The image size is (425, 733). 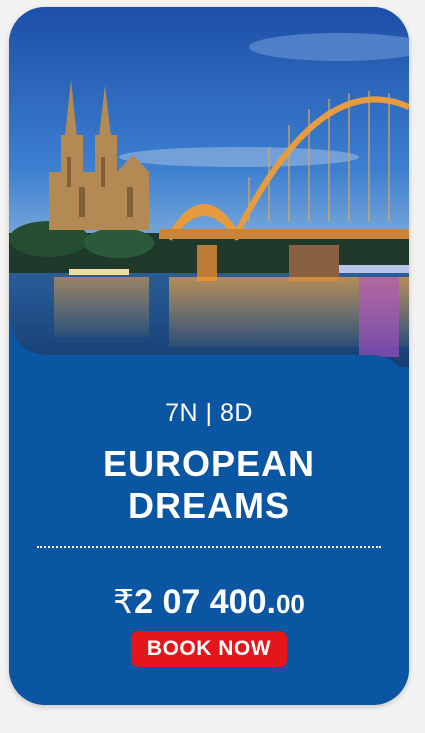 What do you see at coordinates (208, 505) in the screenshot?
I see `package-title-line2: DREAMS` at bounding box center [208, 505].